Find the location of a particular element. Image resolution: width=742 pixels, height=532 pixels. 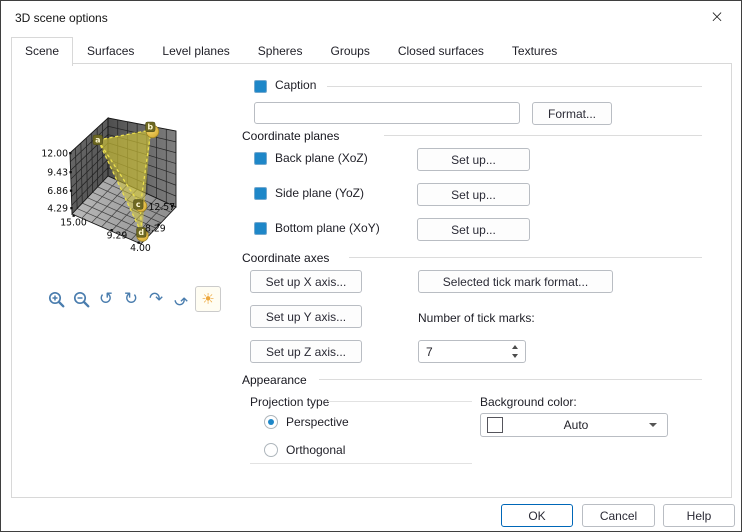

x-axis-tick: 15.00 is located at coordinates (73, 223).